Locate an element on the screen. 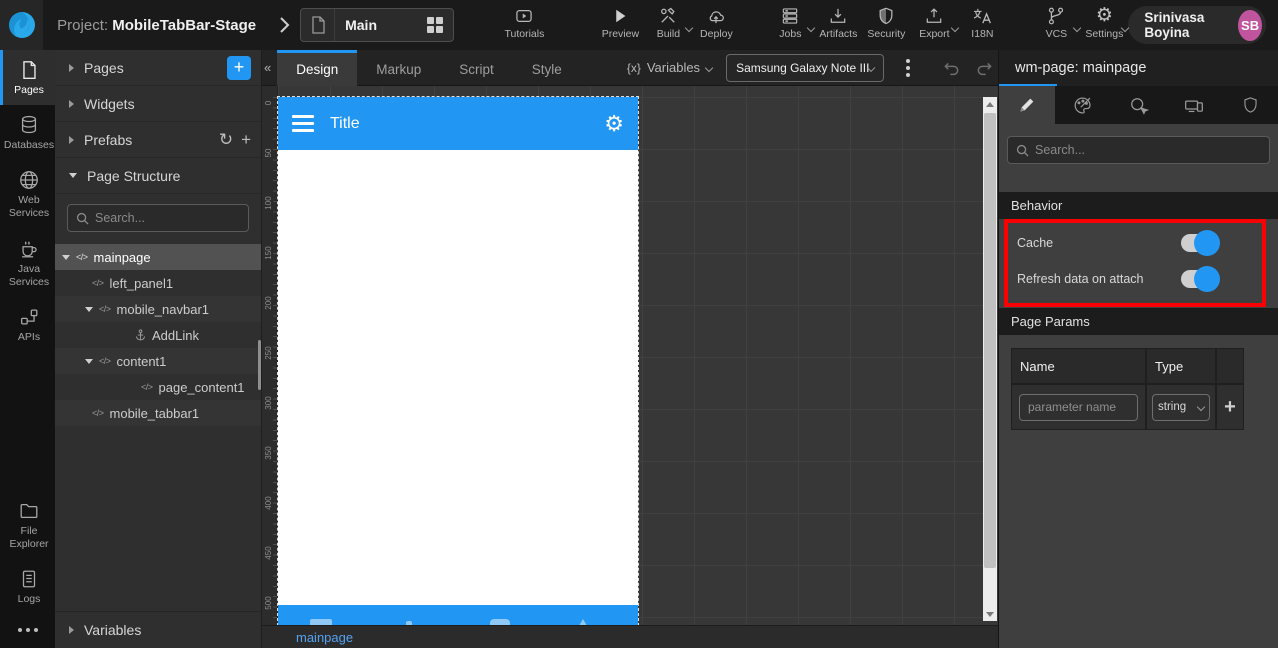  page-params-table: Name Type string + is located at coordinates (1127, 389).